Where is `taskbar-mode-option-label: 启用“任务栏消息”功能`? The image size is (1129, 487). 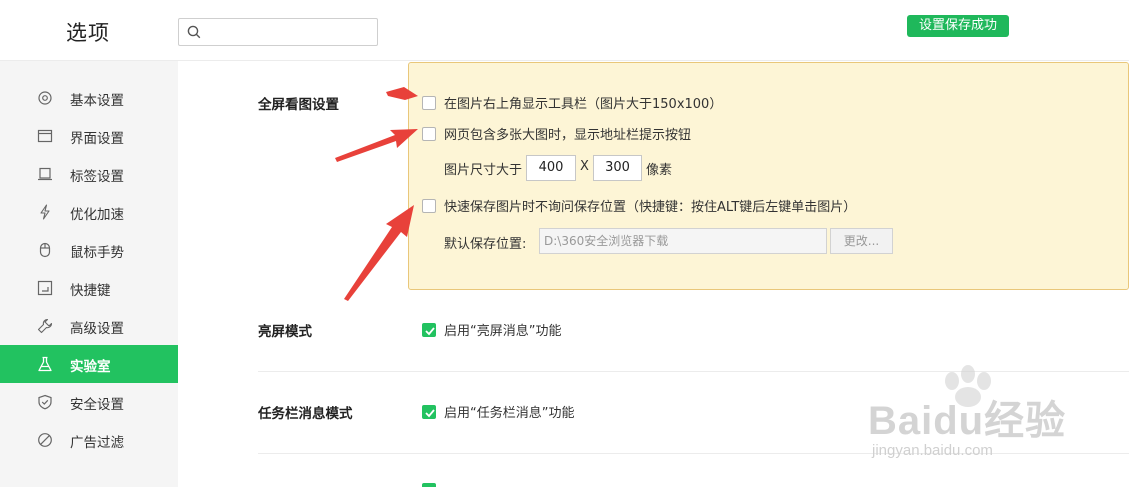 taskbar-mode-option-label: 启用“任务栏消息”功能 is located at coordinates (509, 413).